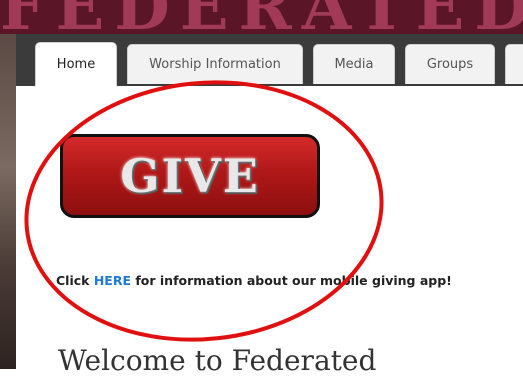  Describe the element at coordinates (76, 64) in the screenshot. I see `tab-home: Home` at that location.